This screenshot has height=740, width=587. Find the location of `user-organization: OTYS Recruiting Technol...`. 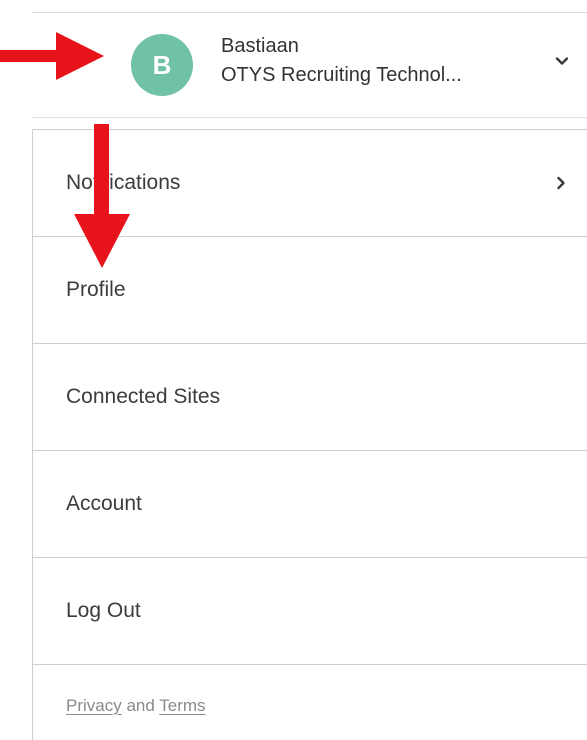

user-organization: OTYS Recruiting Technol... is located at coordinates (341, 75).